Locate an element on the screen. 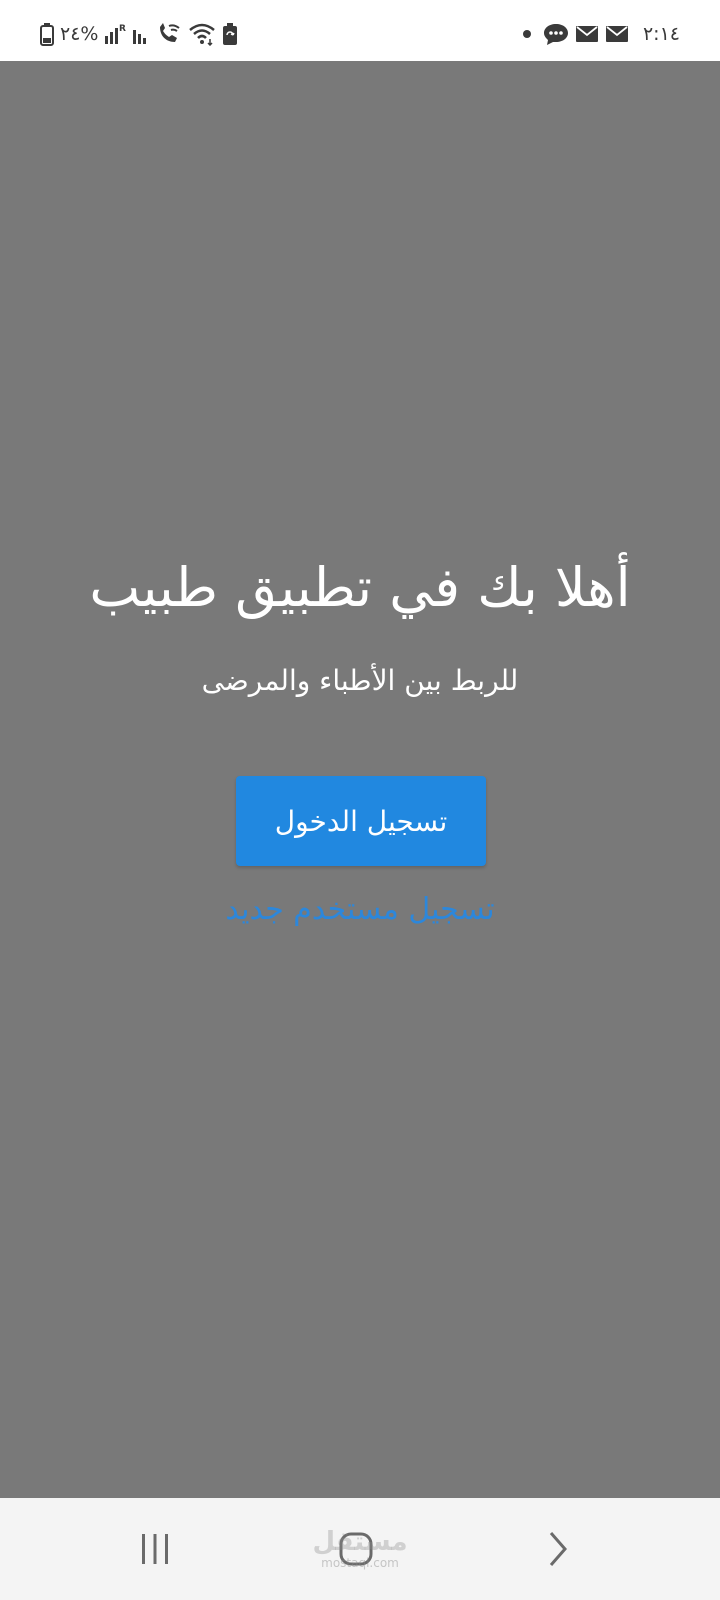 This screenshot has width=720, height=1600. recents-button is located at coordinates (155, 1549).